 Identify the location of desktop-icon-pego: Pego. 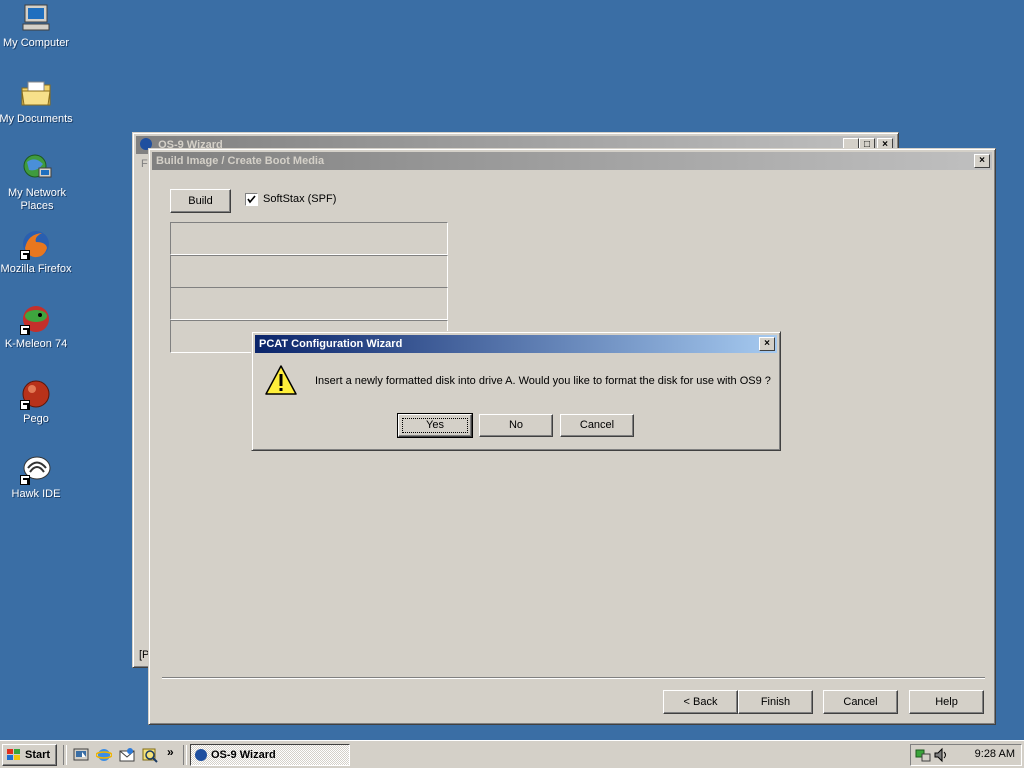
(37, 402).